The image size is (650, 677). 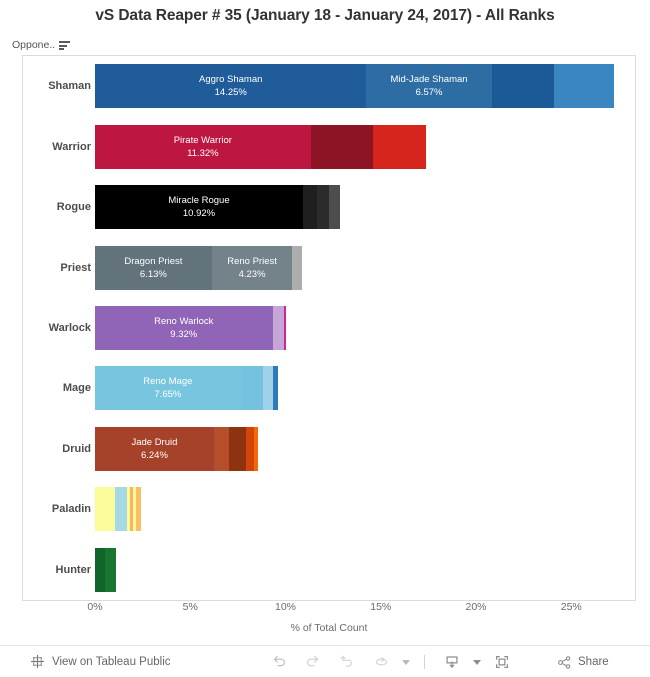 I want to click on segment-value: 14.25%, so click(x=230, y=93).